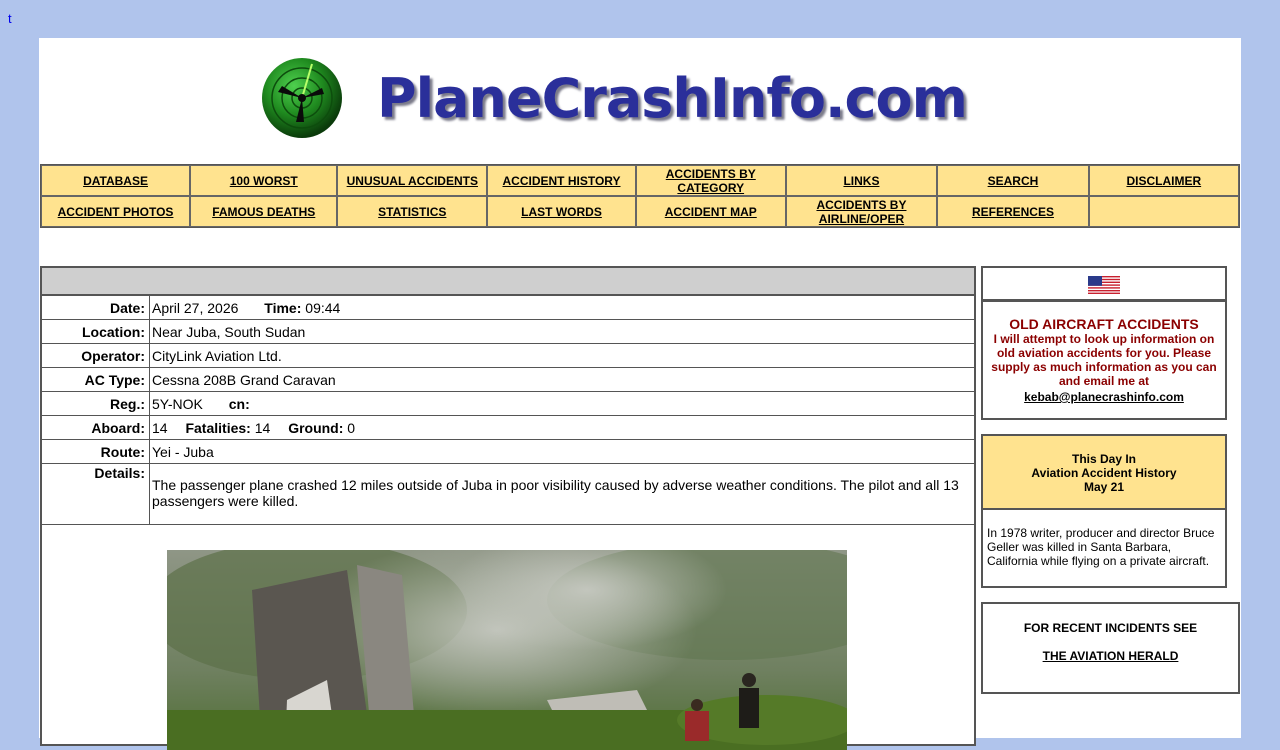  Describe the element at coordinates (561, 331) in the screenshot. I see `location-value: Near Juba, South Sudan` at that location.